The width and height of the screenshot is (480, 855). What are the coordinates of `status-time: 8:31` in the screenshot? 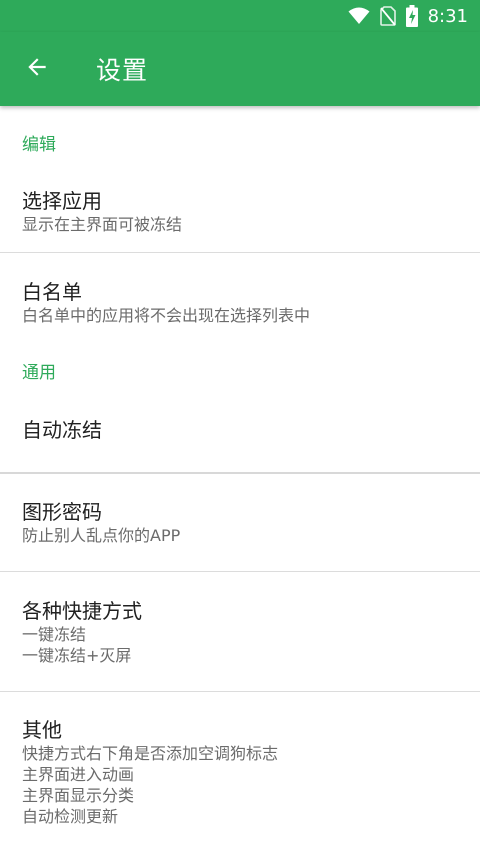 It's located at (447, 16).